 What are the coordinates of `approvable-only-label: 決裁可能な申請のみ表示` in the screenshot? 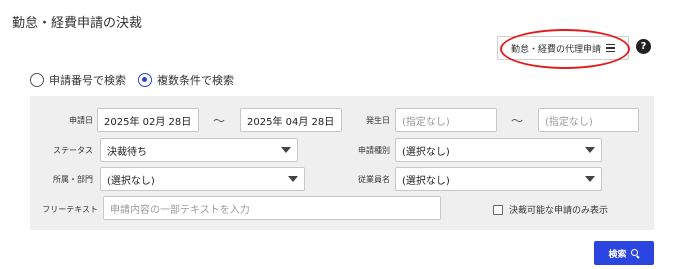 It's located at (559, 211).